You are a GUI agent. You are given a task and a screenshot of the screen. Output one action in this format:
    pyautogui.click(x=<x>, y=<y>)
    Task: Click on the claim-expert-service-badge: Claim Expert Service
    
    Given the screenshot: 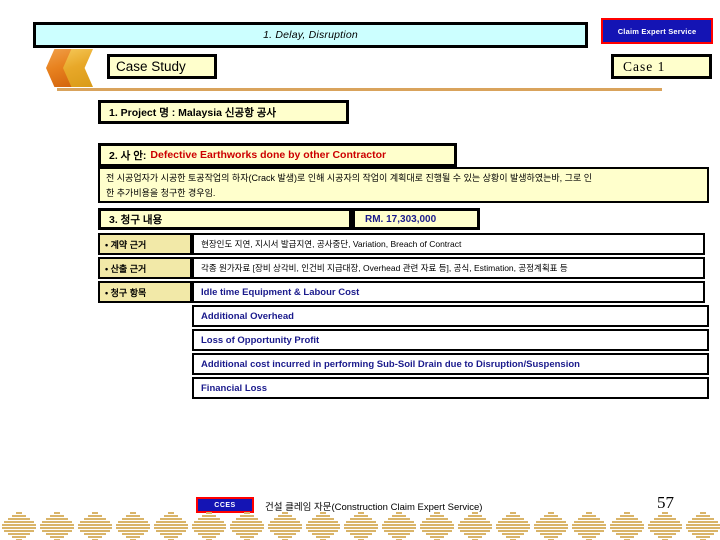 What is the action you would take?
    pyautogui.click(x=657, y=31)
    